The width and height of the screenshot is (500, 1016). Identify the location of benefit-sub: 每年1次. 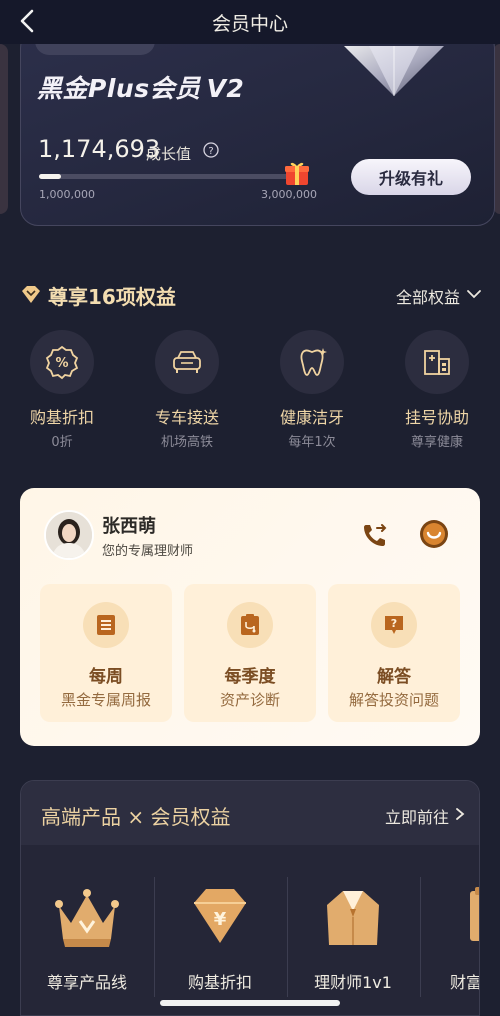
(312, 442).